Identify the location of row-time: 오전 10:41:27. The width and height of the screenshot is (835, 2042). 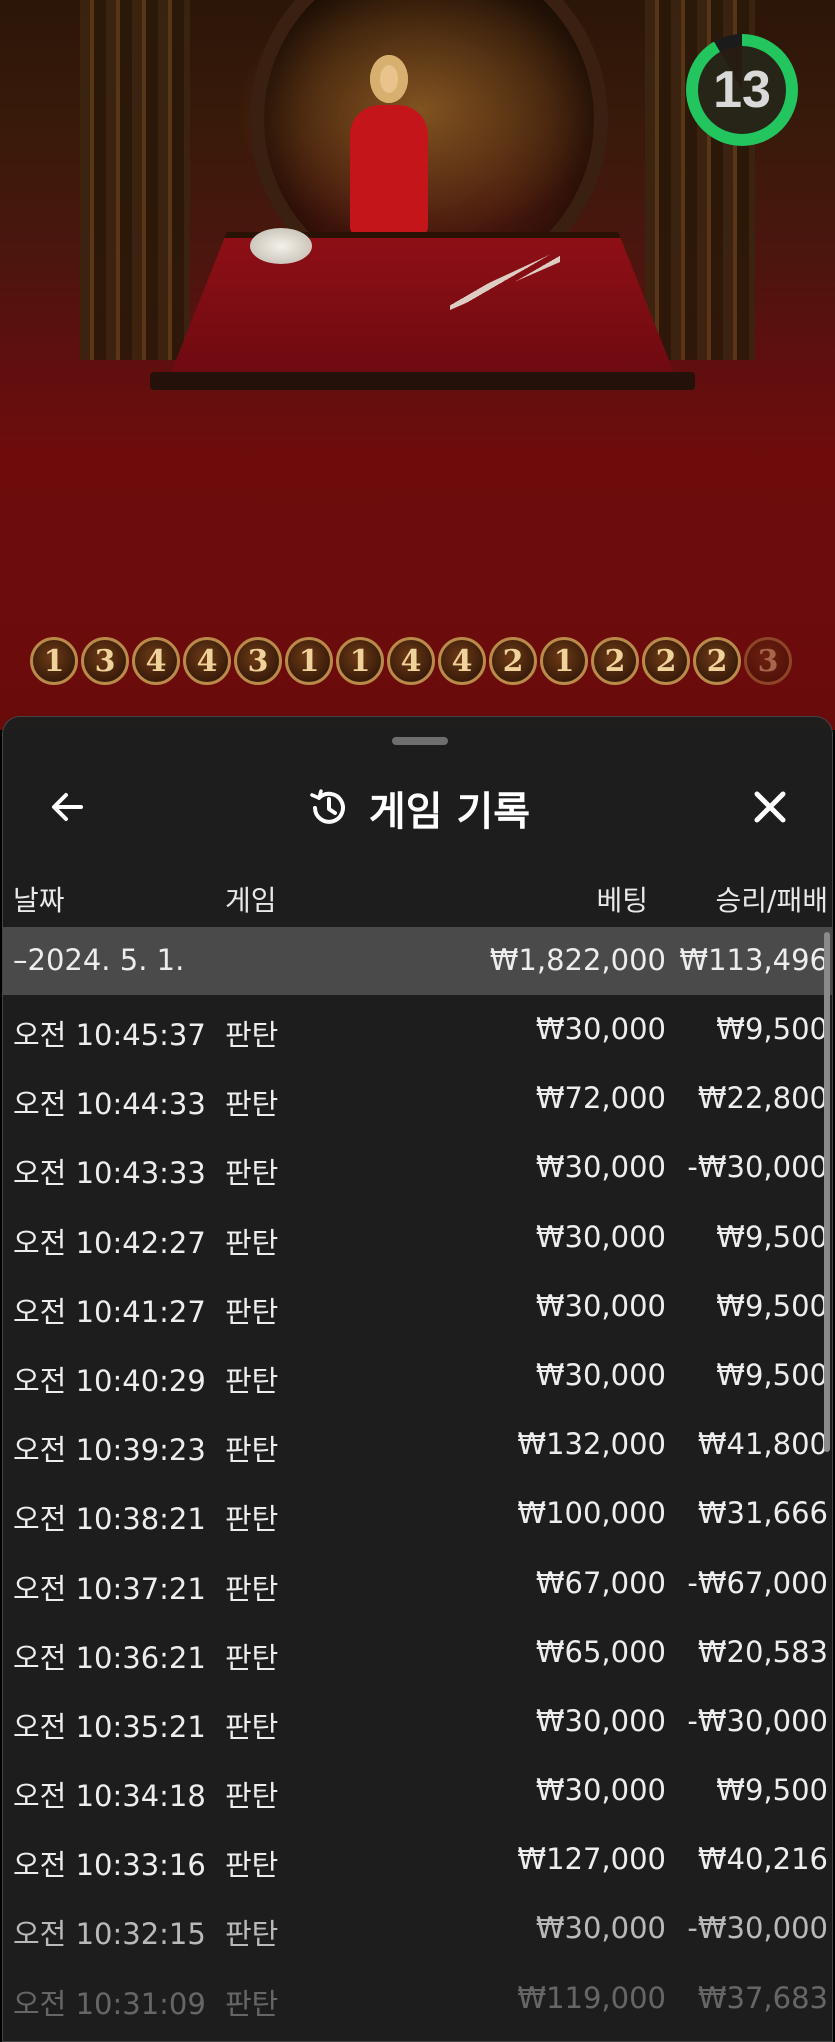
(109, 1311).